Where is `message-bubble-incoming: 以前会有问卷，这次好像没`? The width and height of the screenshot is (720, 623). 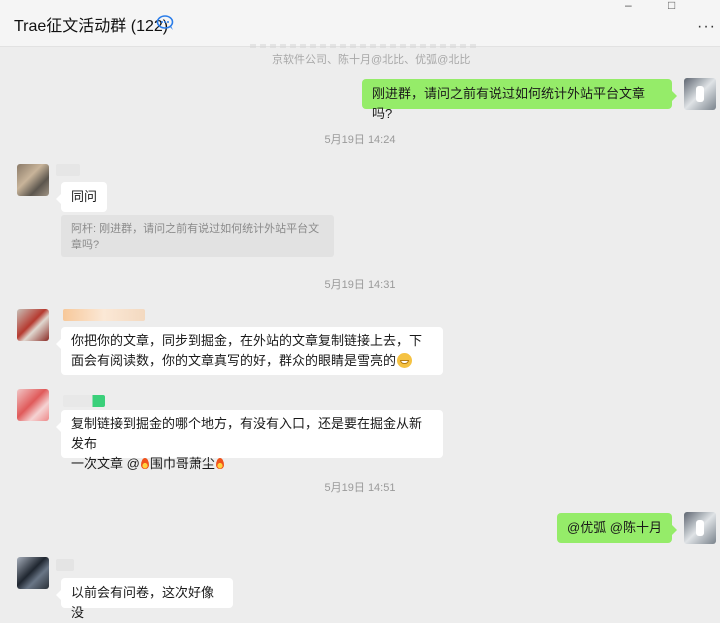 message-bubble-incoming: 以前会有问卷，这次好像没 is located at coordinates (144, 599).